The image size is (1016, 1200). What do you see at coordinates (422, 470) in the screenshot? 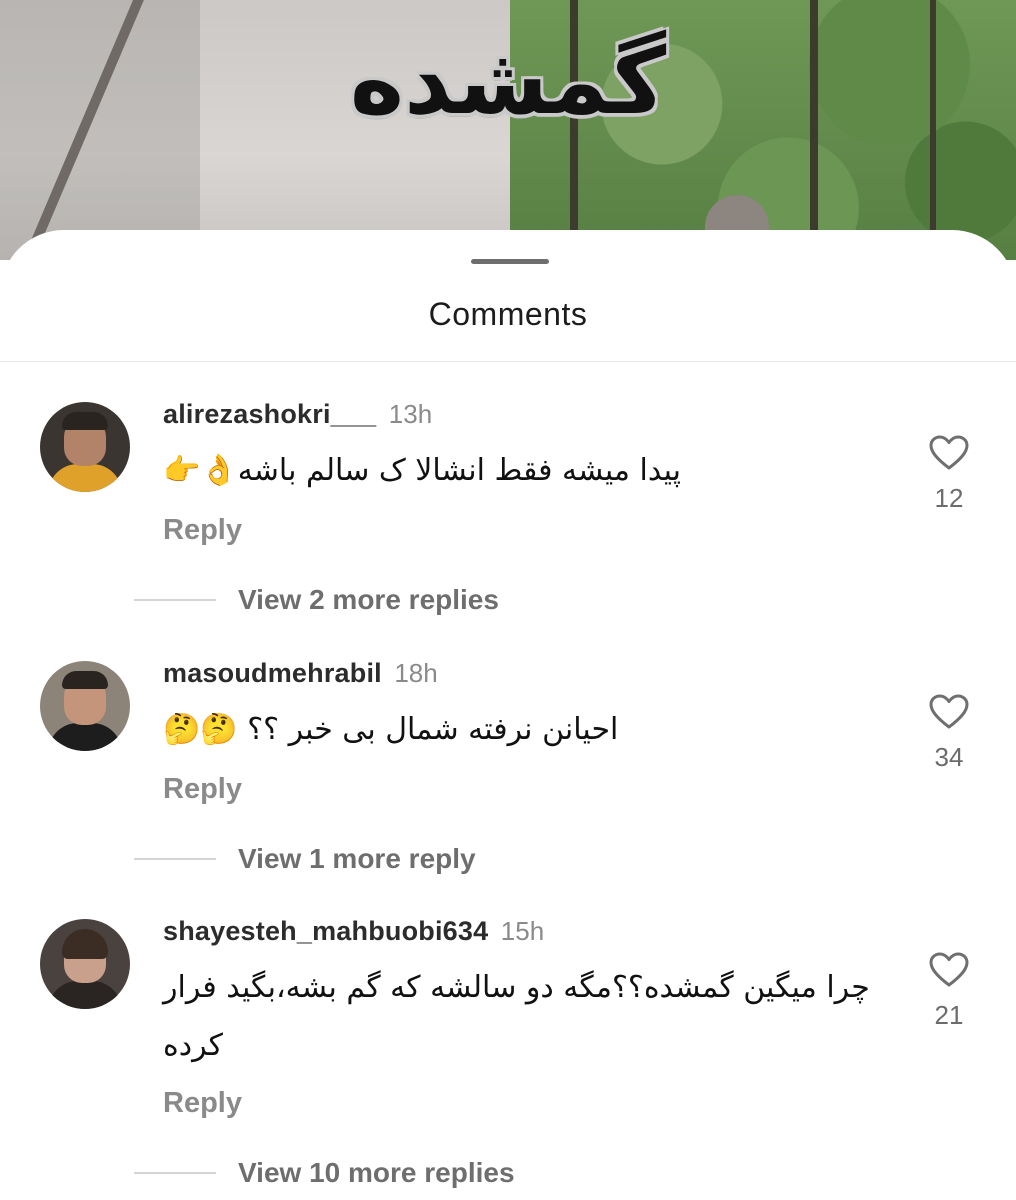
I see `comment-text: پیدا میشه فقط انشالا ک سالم باشه👌👉` at bounding box center [422, 470].